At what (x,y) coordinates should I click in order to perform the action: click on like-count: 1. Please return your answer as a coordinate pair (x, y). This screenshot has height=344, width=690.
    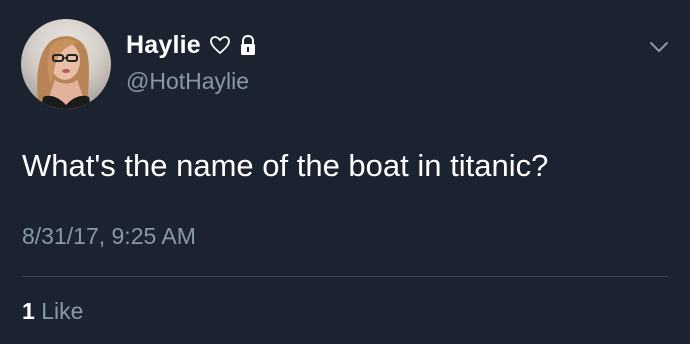
    Looking at the image, I should click on (28, 311).